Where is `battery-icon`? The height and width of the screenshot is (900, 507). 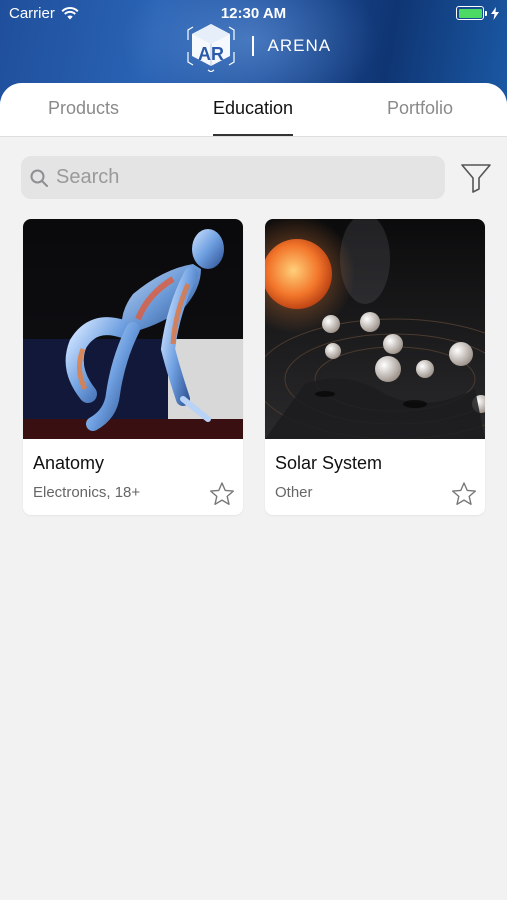
battery-icon is located at coordinates (470, 13).